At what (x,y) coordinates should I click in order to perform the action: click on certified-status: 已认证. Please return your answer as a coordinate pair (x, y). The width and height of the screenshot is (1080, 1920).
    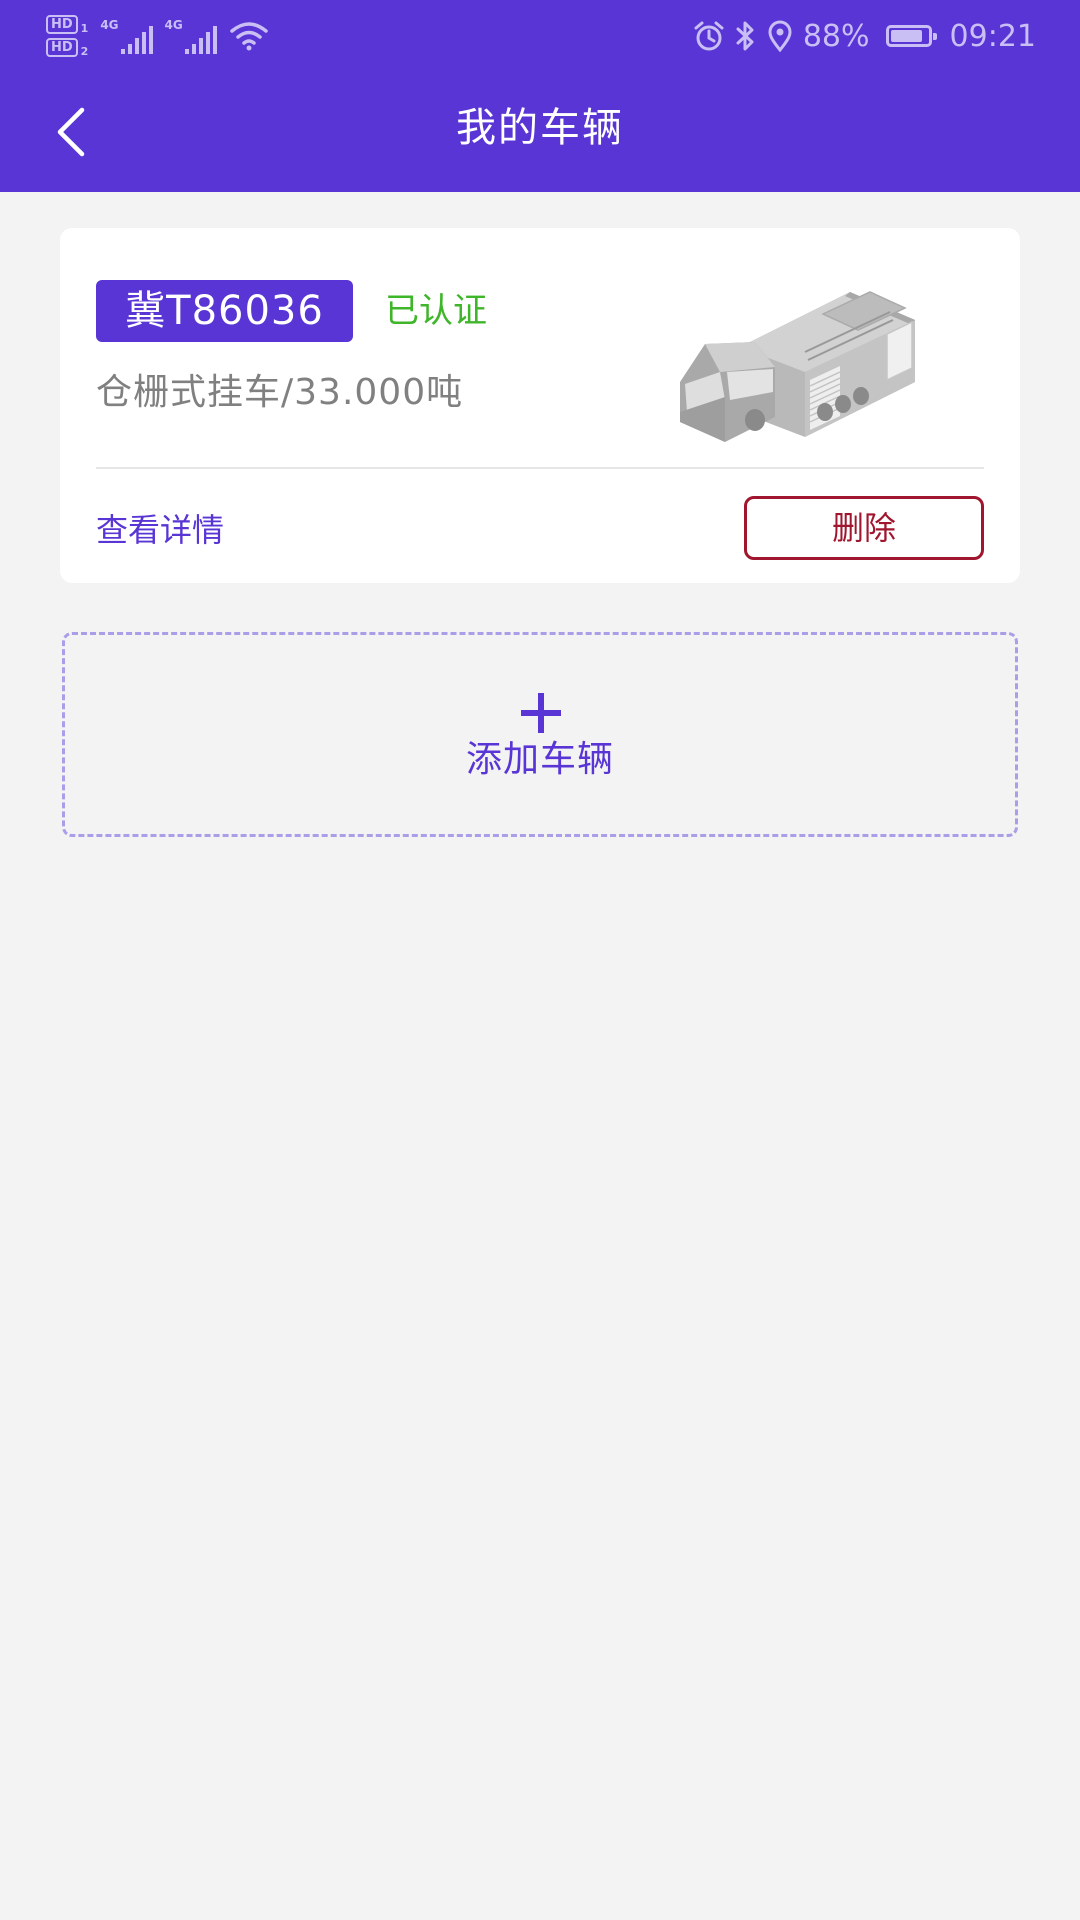
    Looking at the image, I should click on (436, 311).